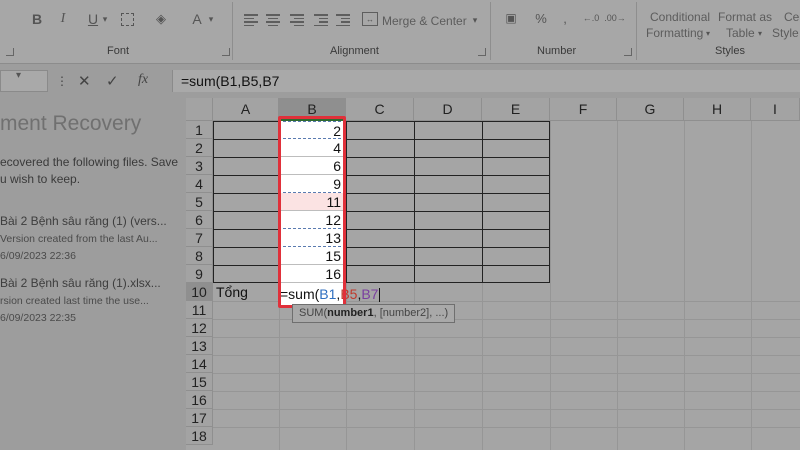 Image resolution: width=800 pixels, height=450 pixels. Describe the element at coordinates (516, 109) in the screenshot. I see `column-header-e: E` at that location.